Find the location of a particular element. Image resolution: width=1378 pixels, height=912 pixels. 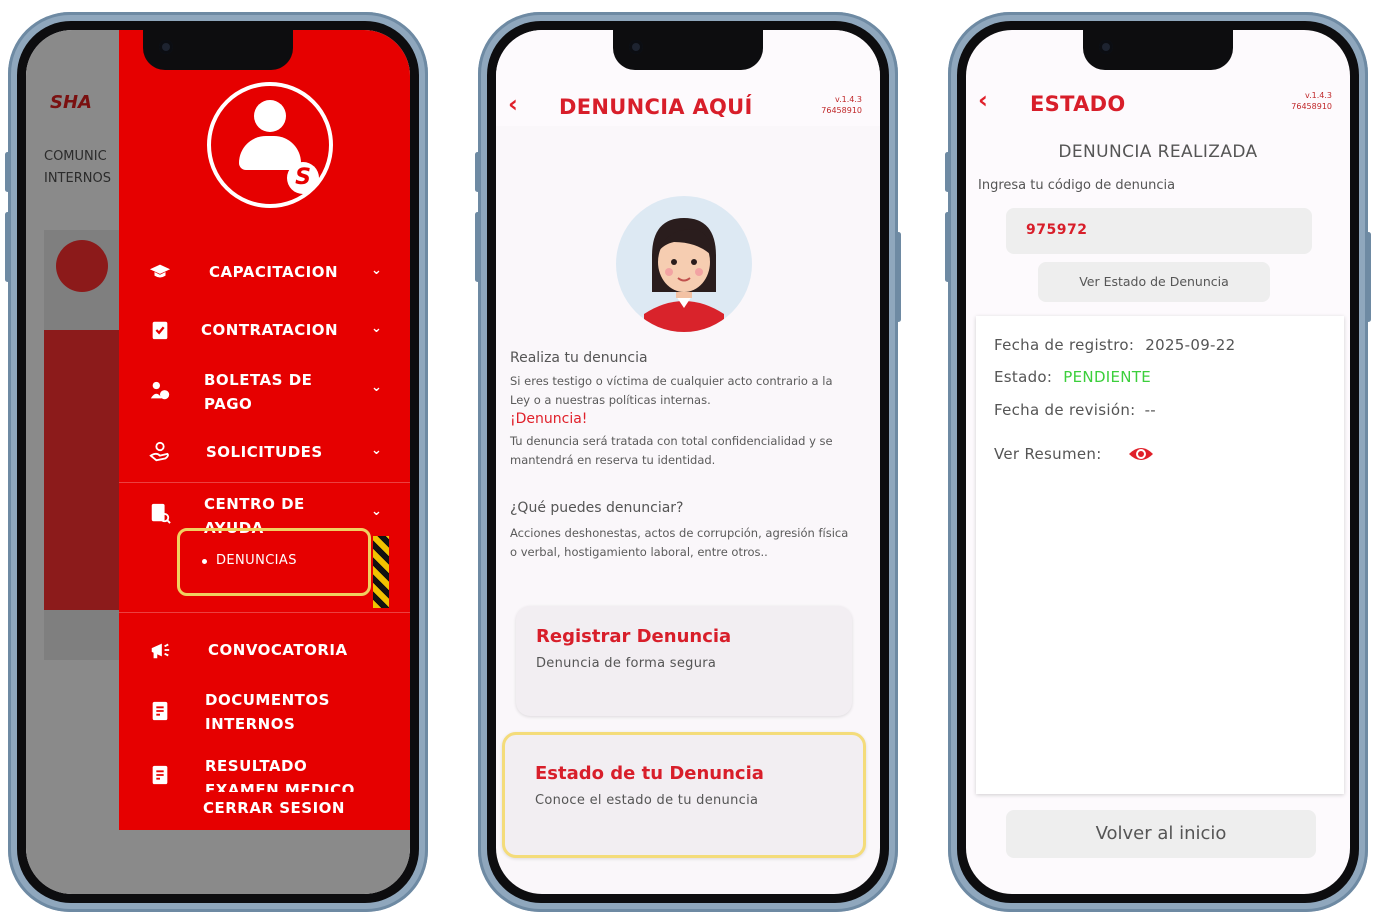

document-icon is located at coordinates (160, 711).